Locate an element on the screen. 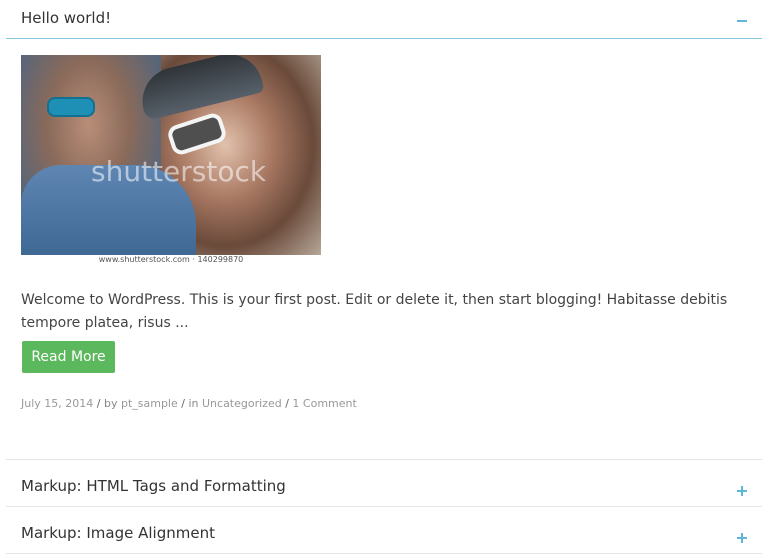 Image resolution: width=778 pixels, height=557 pixels. meta-by-label: by is located at coordinates (112, 403).